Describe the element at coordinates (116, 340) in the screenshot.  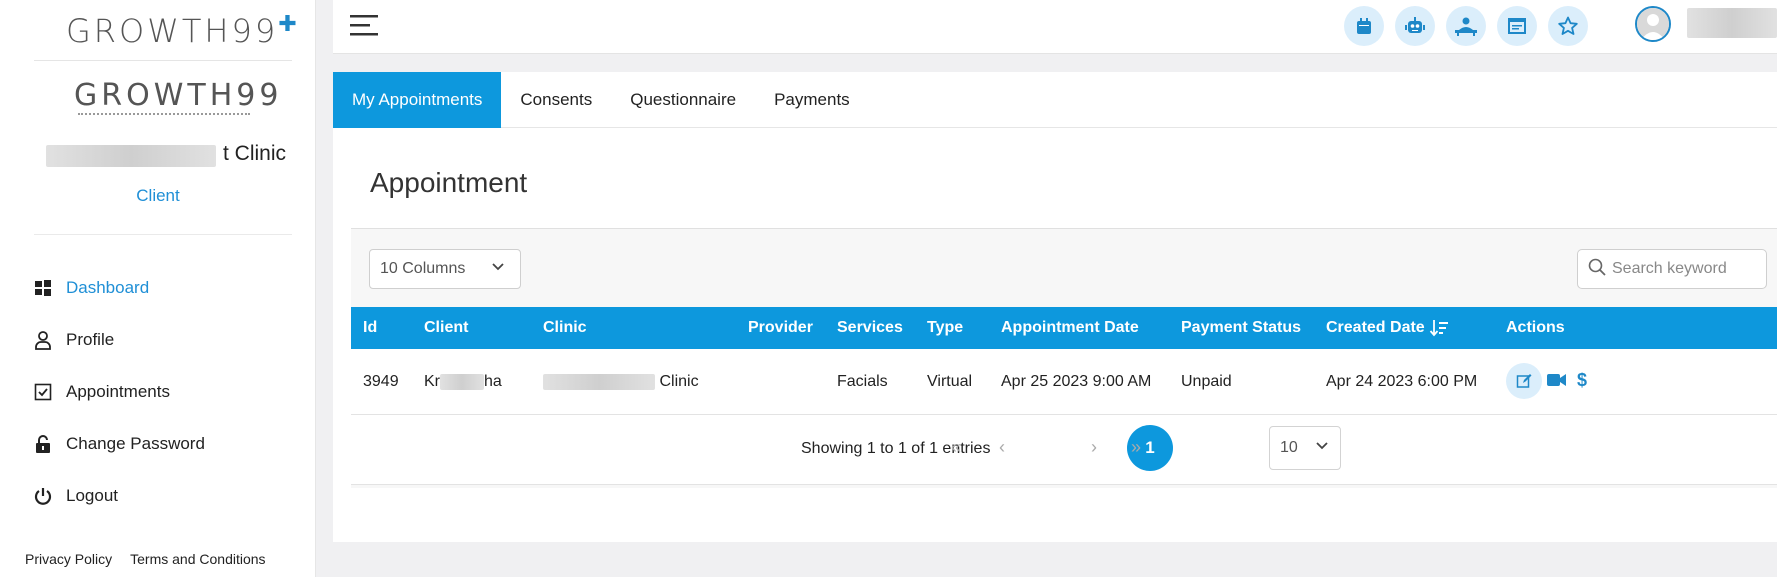
I see `sidebar-item-profile: Profile` at that location.